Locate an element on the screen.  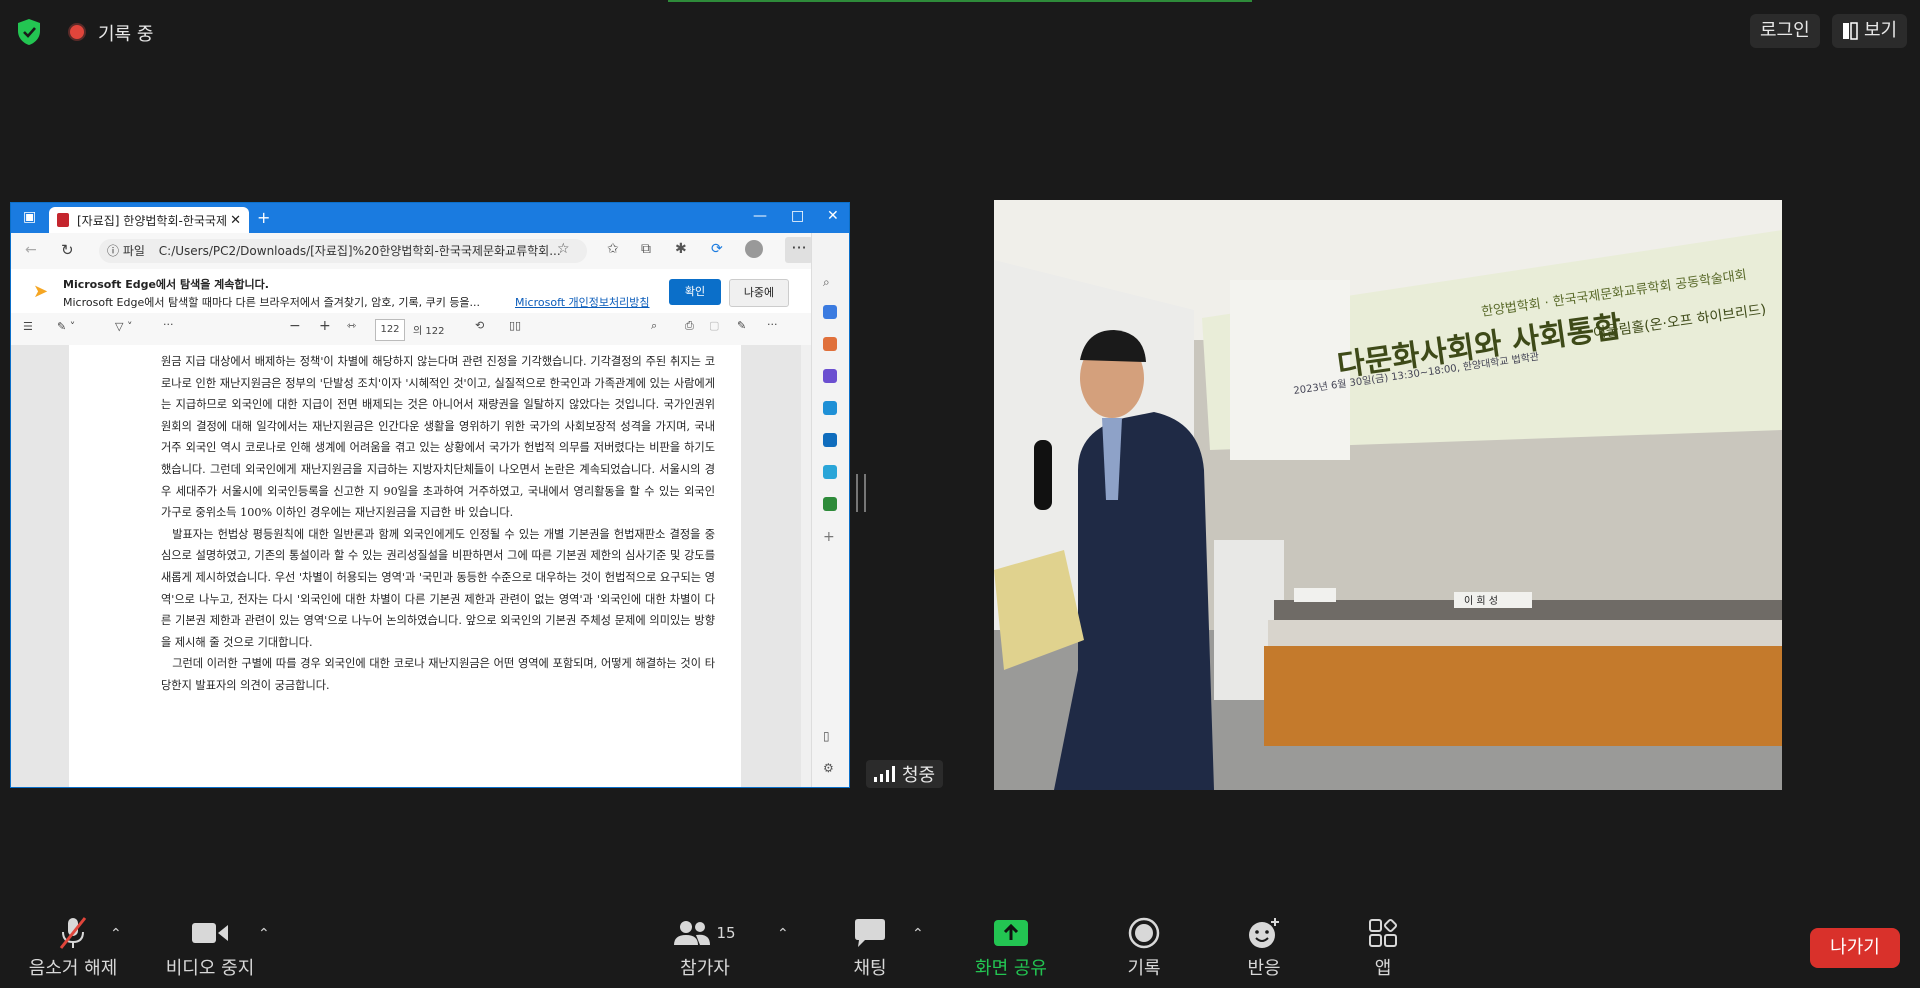
draw-icon: ▽ ˅ is located at coordinates (123, 326).